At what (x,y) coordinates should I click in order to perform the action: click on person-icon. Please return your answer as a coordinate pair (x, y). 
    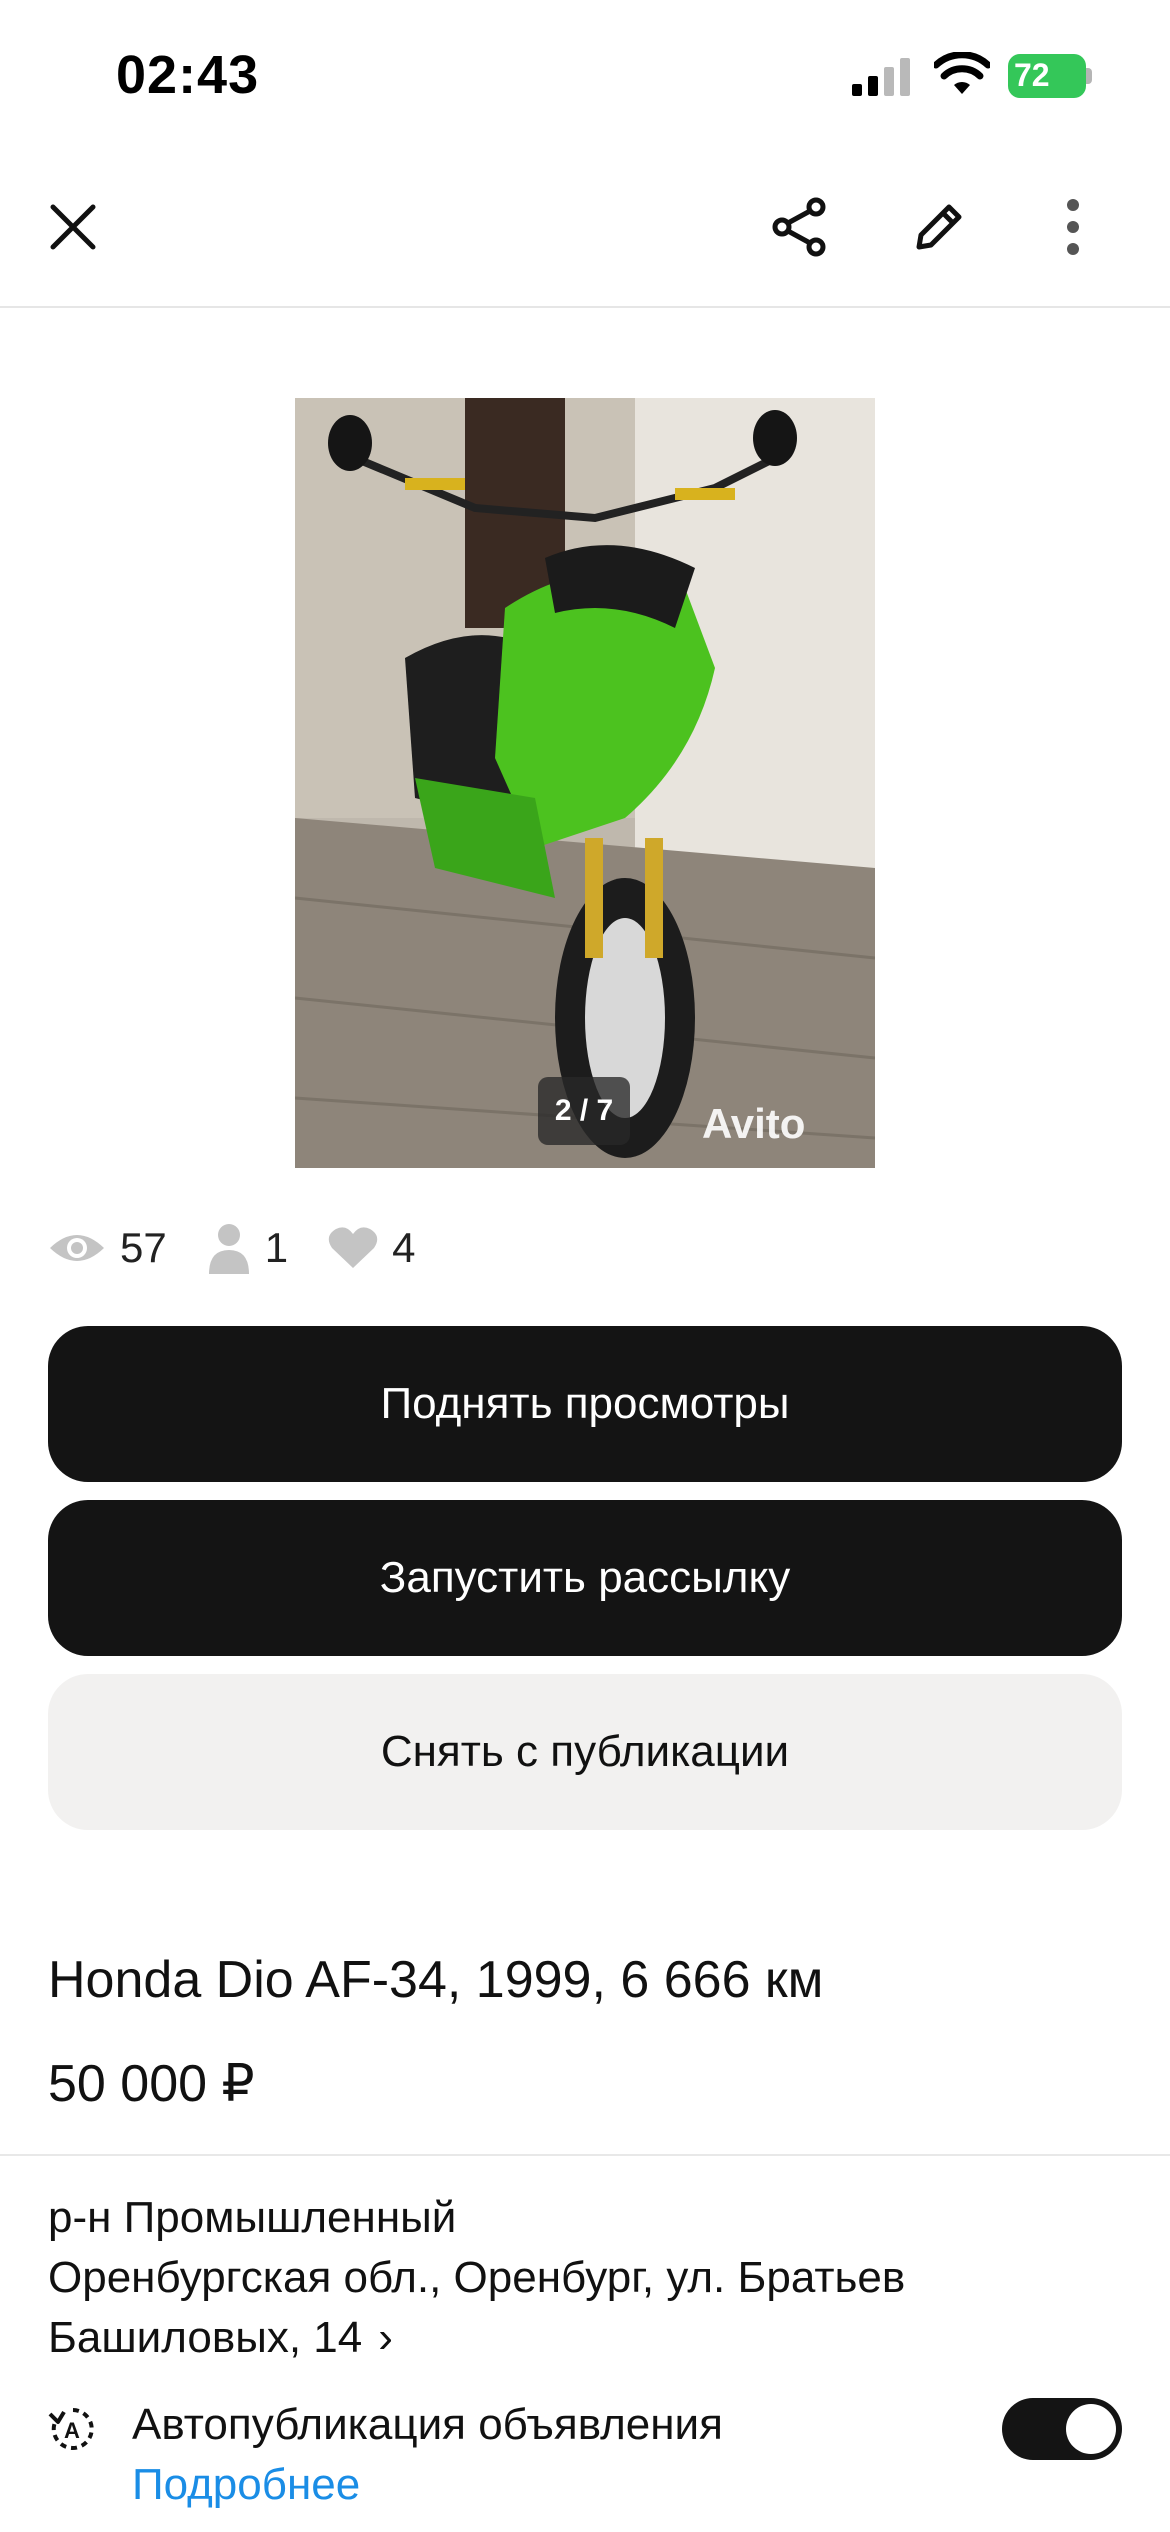
    Looking at the image, I should click on (228, 1249).